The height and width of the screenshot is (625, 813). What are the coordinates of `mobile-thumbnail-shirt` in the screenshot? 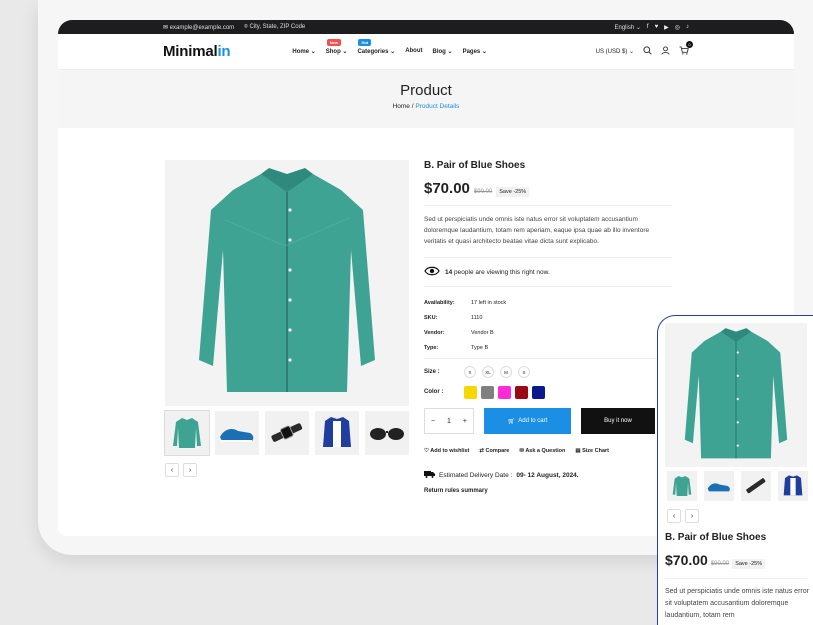 It's located at (682, 486).